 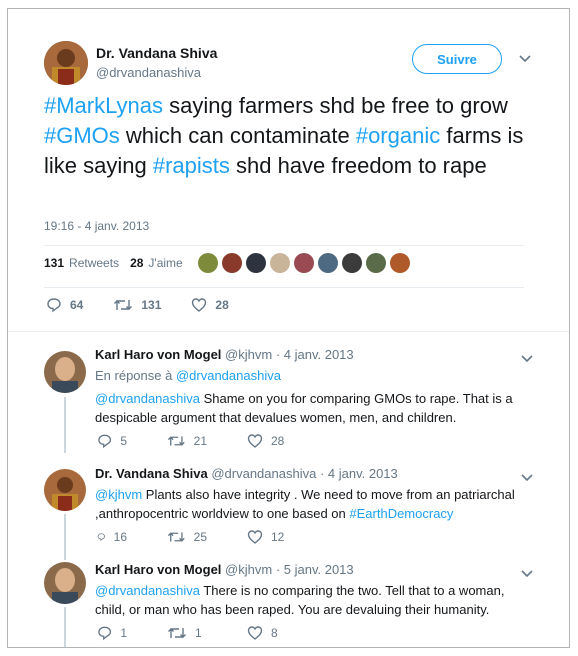 What do you see at coordinates (151, 473) in the screenshot?
I see `reply-author-name: Dr. Vandana Shiva` at bounding box center [151, 473].